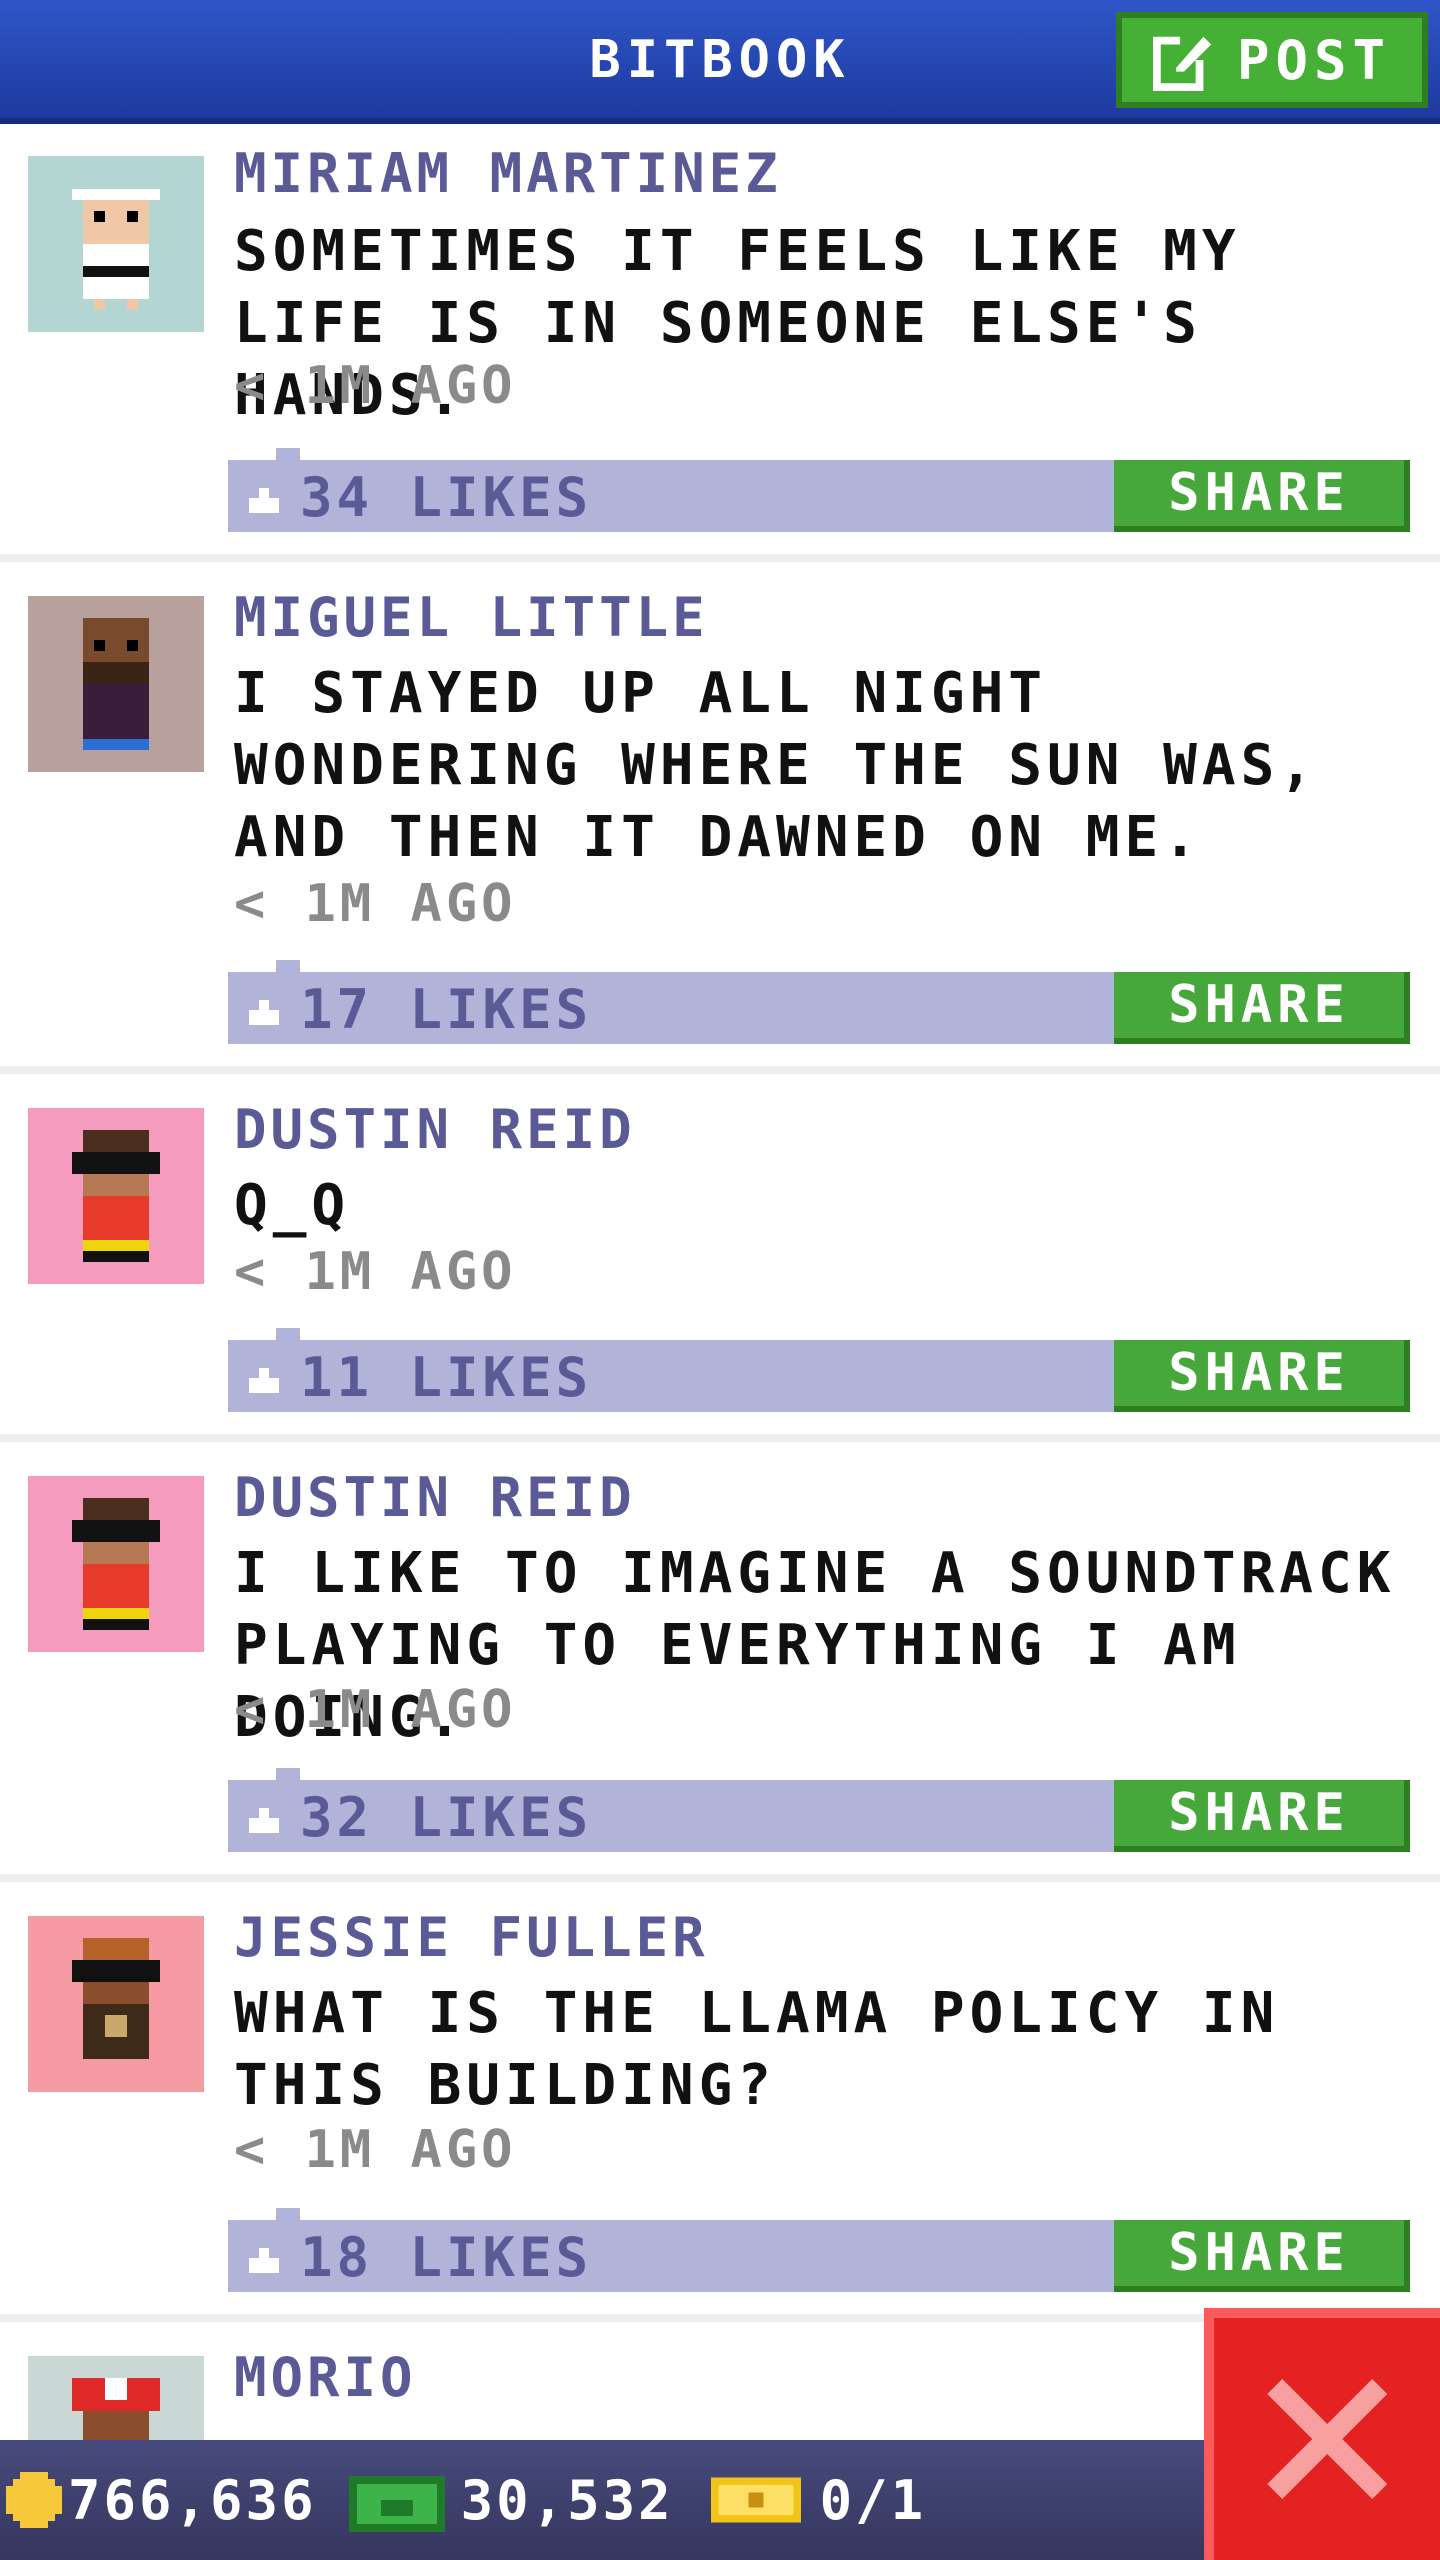 The width and height of the screenshot is (1440, 2560). Describe the element at coordinates (567, 2500) in the screenshot. I see `bux-value: 30,532` at that location.